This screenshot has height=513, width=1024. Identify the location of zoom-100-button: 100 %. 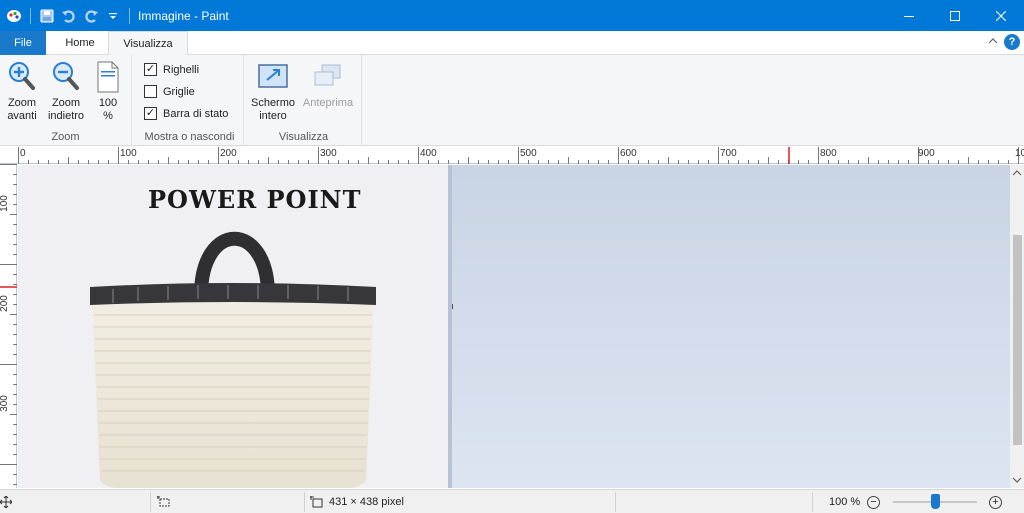
(108, 91).